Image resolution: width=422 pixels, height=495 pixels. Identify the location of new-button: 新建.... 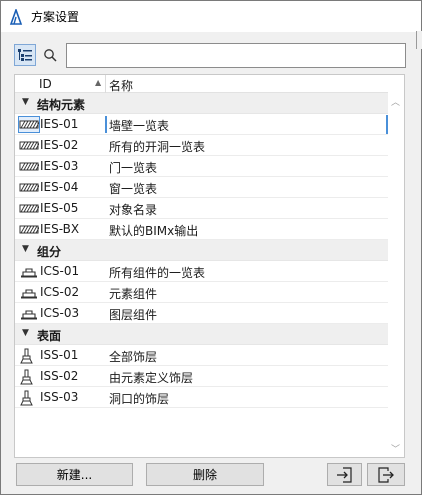
(74, 474).